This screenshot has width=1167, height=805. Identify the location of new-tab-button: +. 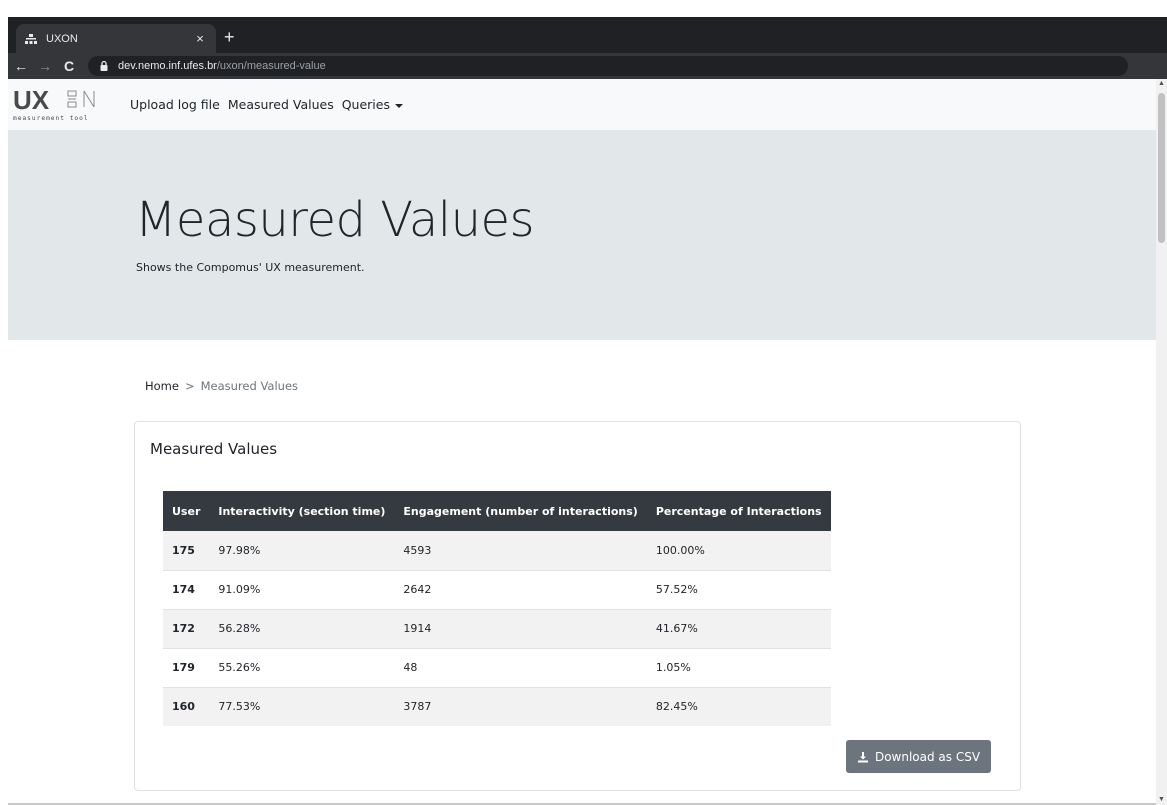
(229, 37).